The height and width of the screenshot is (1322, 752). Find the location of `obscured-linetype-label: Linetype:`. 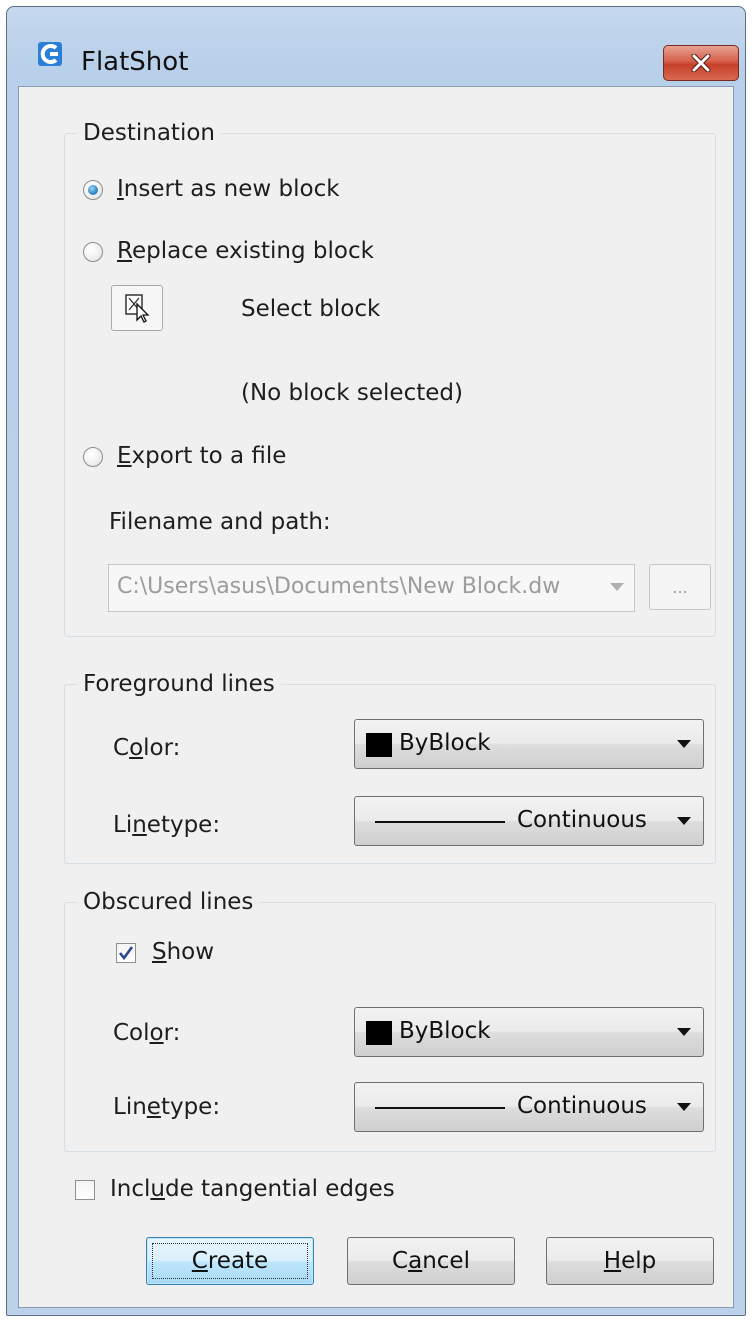

obscured-linetype-label: Linetype: is located at coordinates (167, 1107).